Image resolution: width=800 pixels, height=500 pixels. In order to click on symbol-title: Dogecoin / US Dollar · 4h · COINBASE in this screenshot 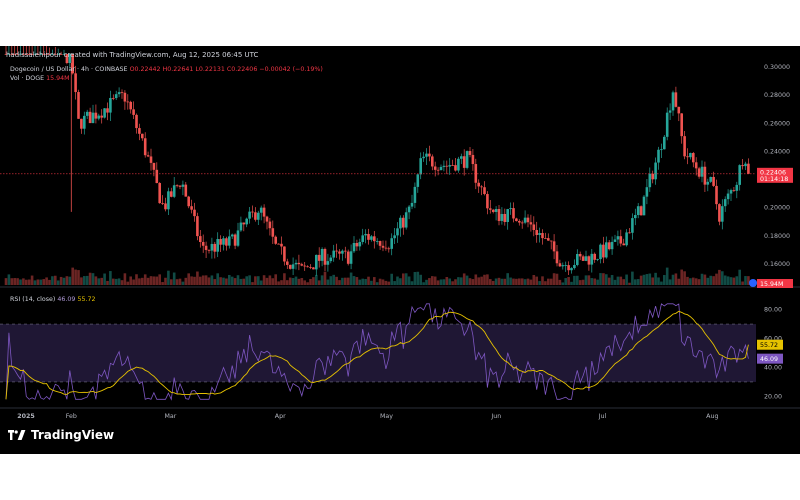, I will do `click(69, 69)`.